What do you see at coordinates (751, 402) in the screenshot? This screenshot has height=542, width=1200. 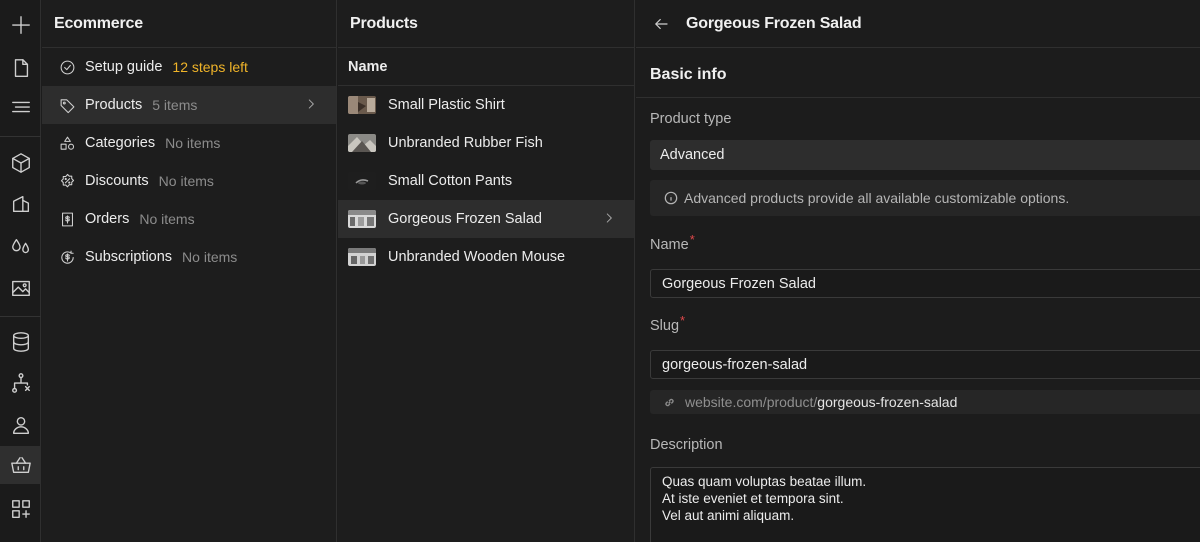 I see `url-base: website.com/product/` at bounding box center [751, 402].